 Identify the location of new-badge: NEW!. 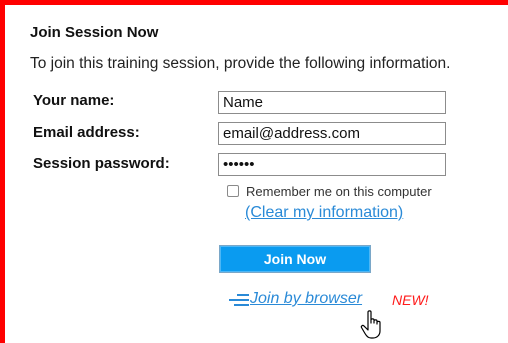
(410, 300).